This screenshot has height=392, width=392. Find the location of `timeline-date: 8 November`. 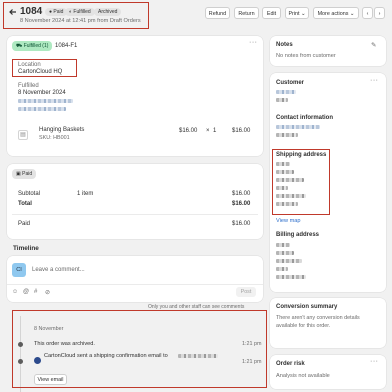

timeline-date: 8 November is located at coordinates (49, 329).